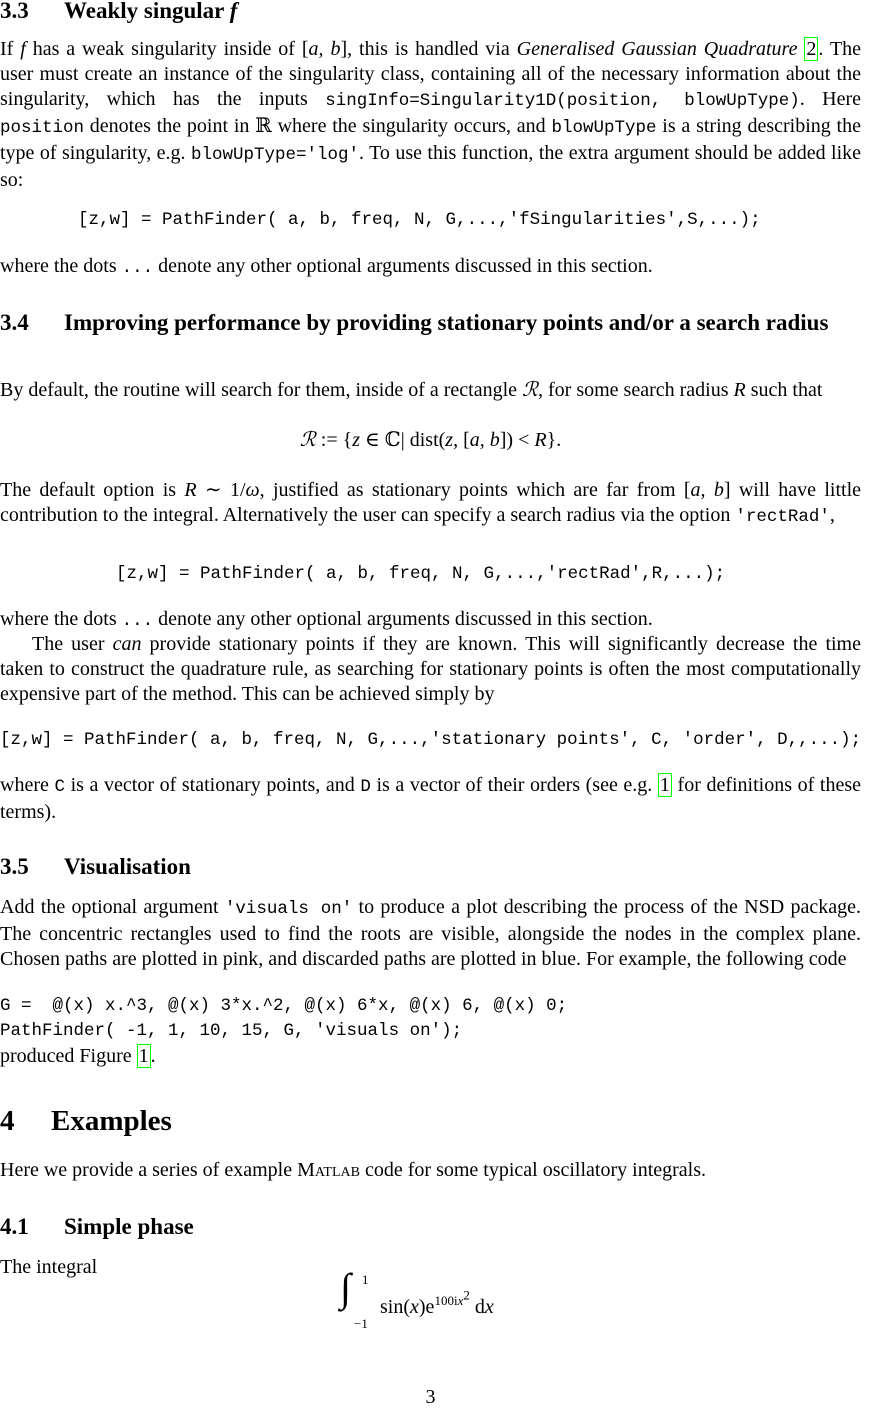  What do you see at coordinates (252, 490) in the screenshot?
I see `inline-math: ω` at bounding box center [252, 490].